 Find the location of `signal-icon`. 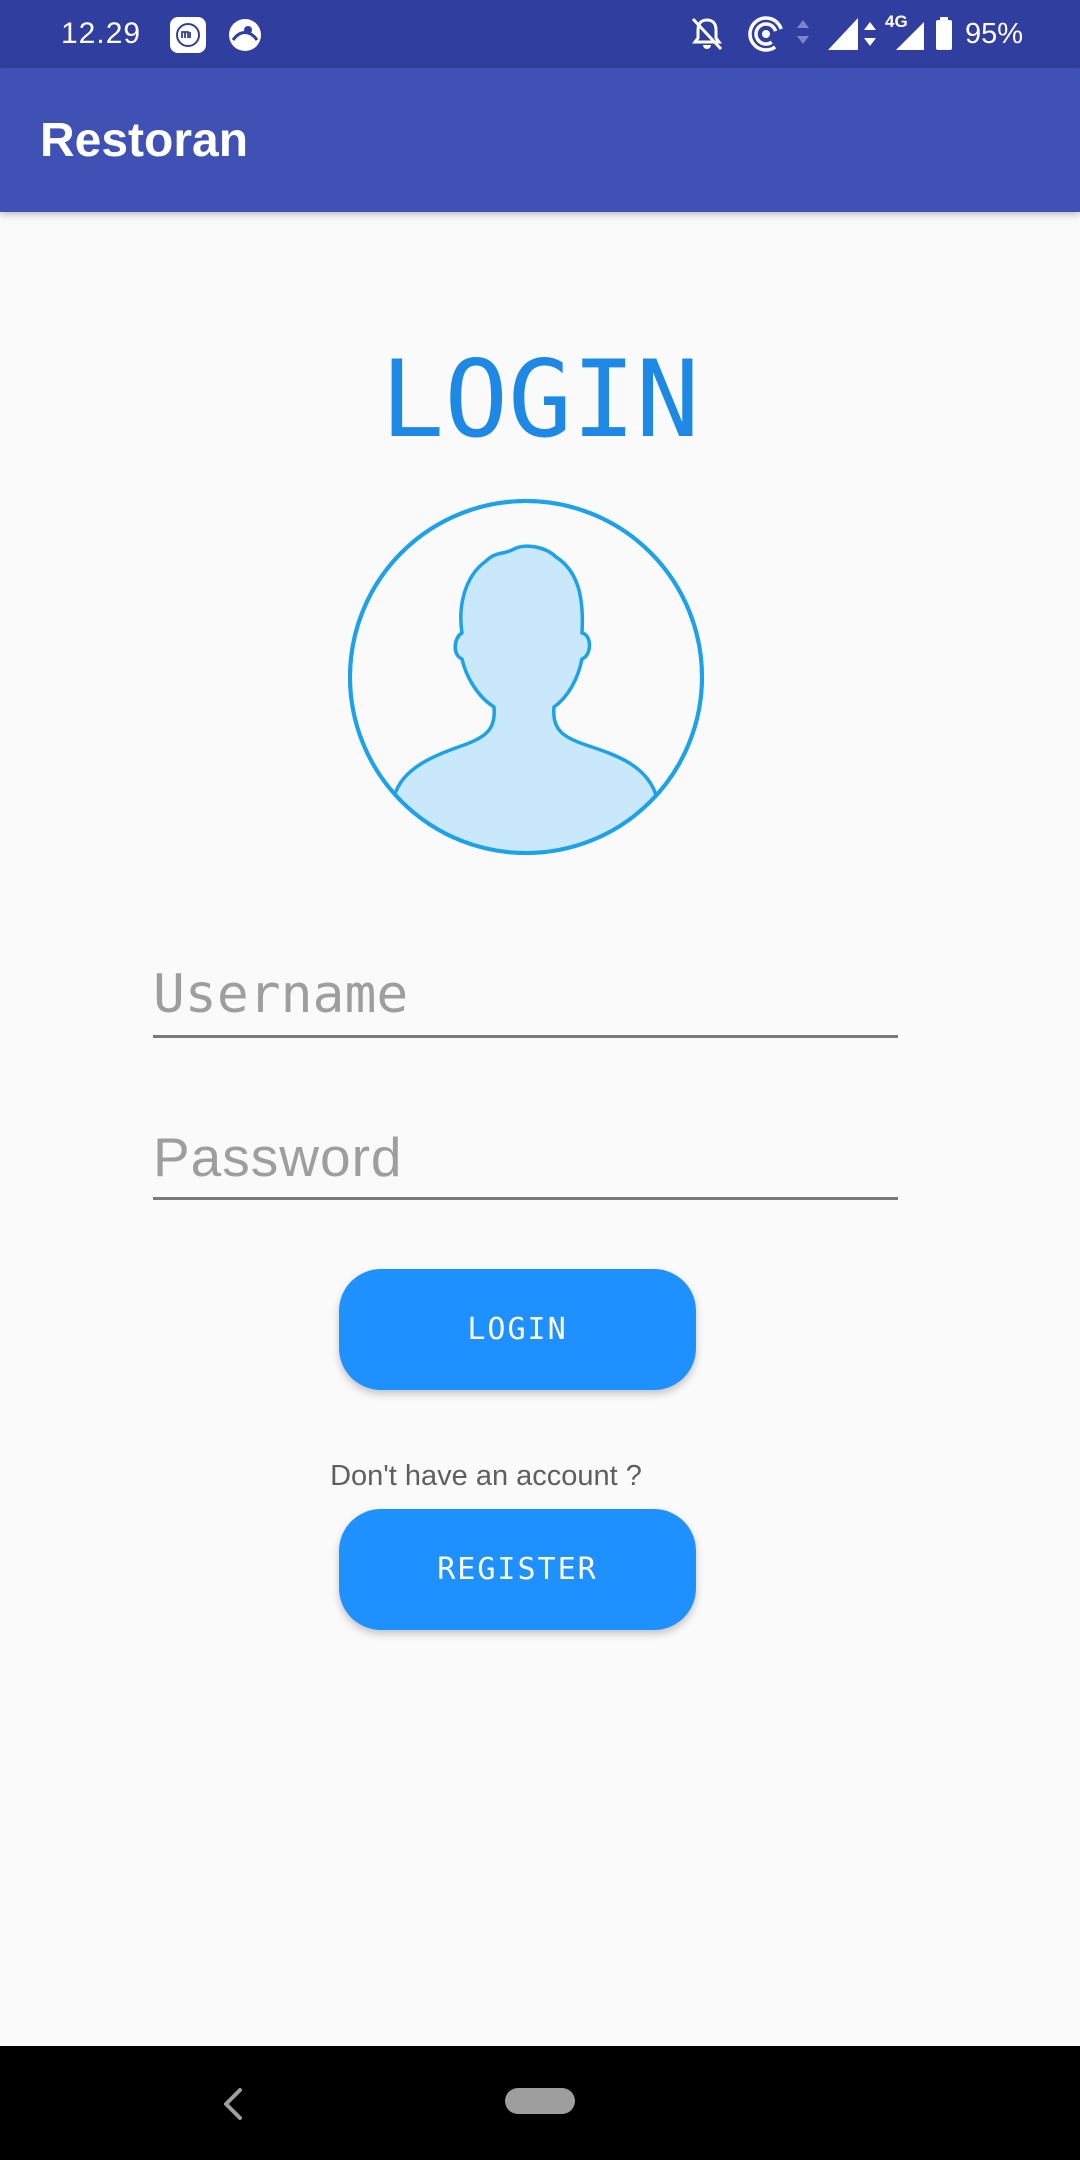

signal-icon is located at coordinates (843, 34).